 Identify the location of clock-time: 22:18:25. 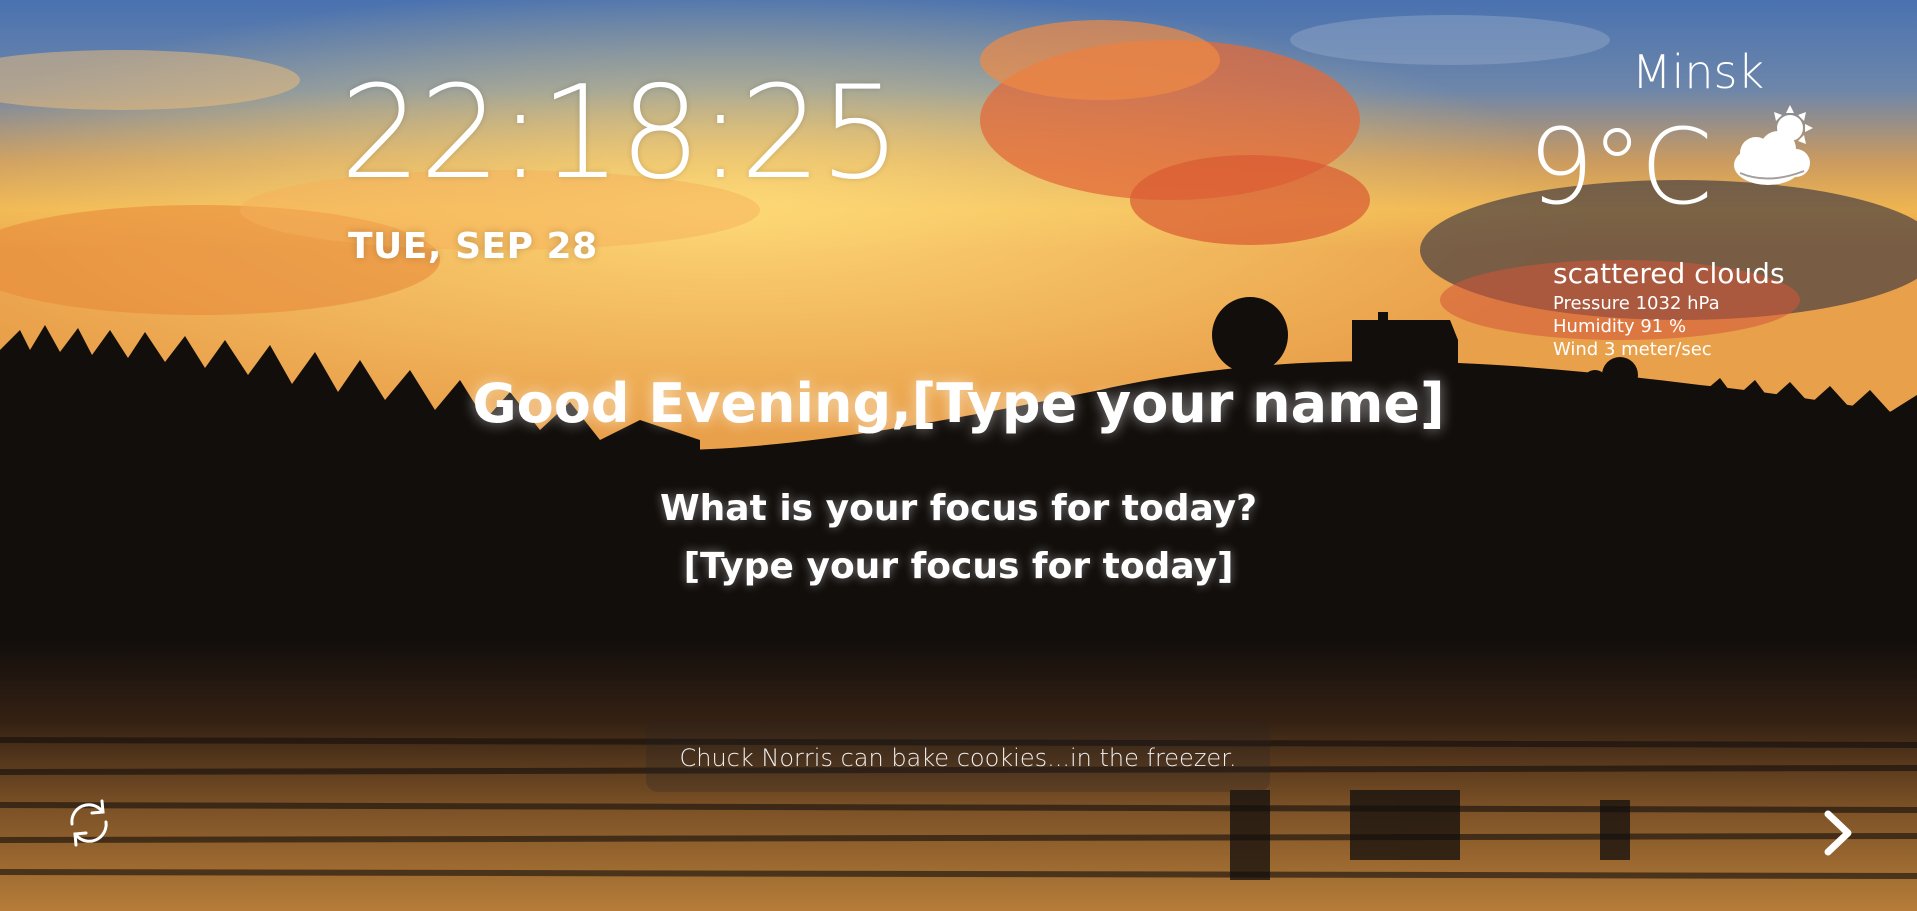
(620, 133).